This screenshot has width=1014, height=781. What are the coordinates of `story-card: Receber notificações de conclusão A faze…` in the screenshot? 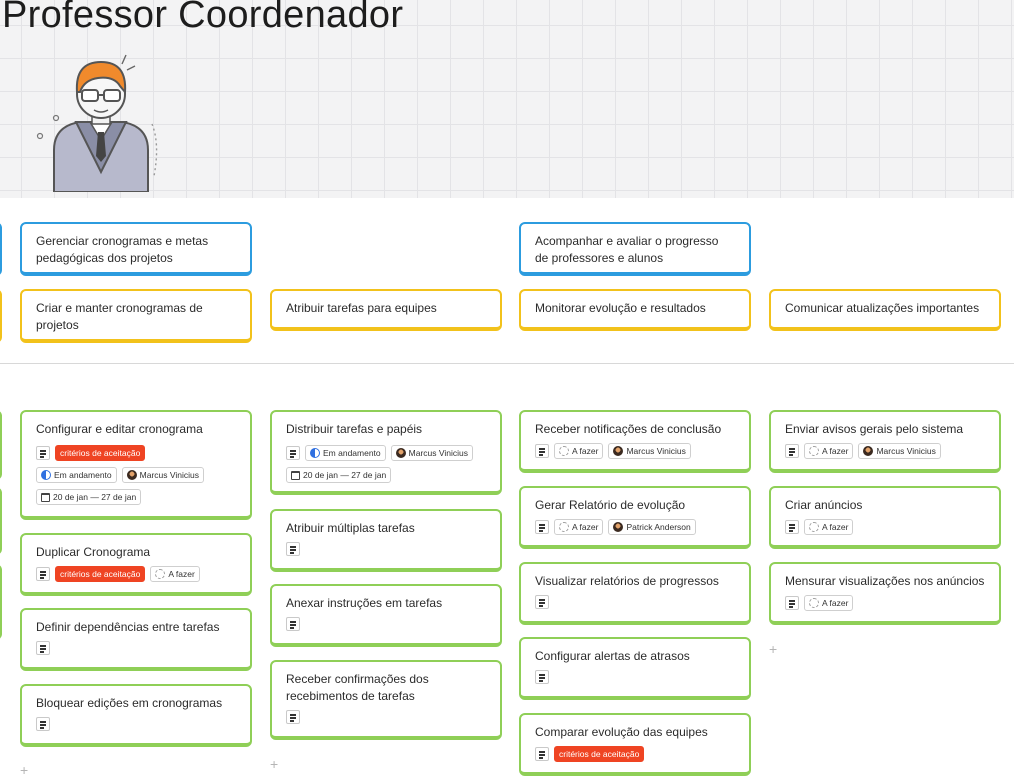 It's located at (635, 441).